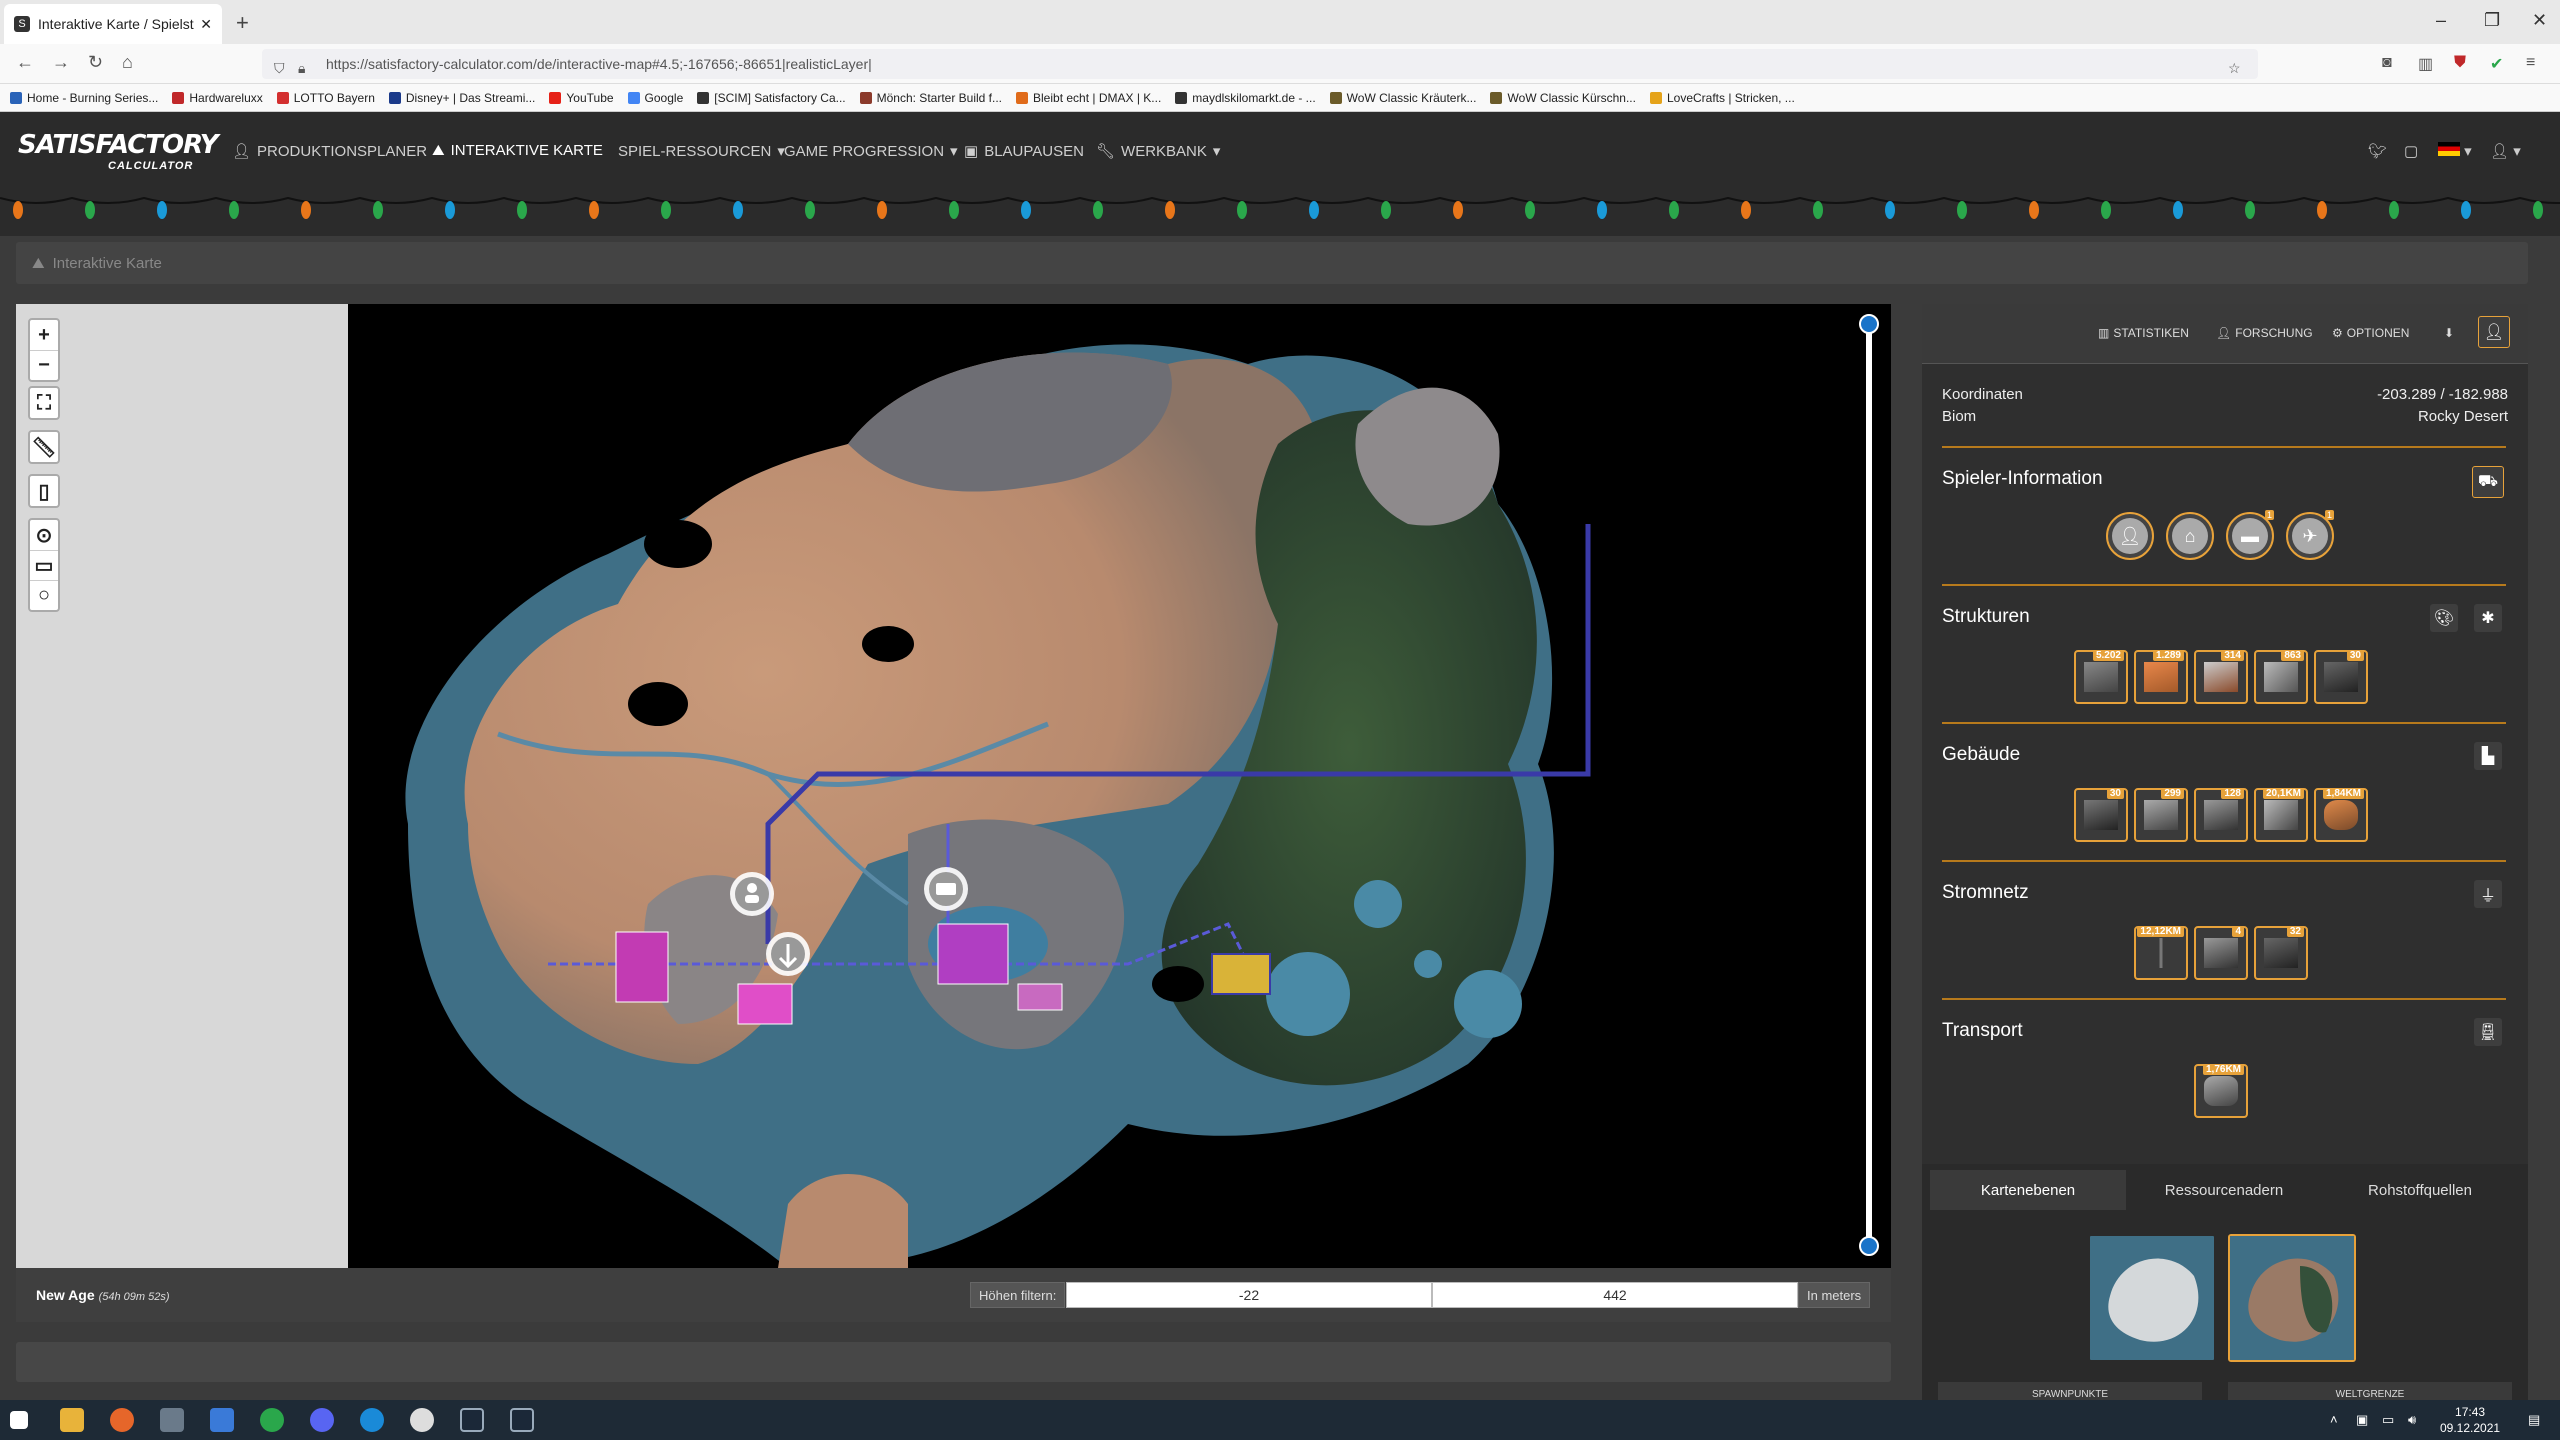 The width and height of the screenshot is (2560, 1440). Describe the element at coordinates (2425, 64) in the screenshot. I see `sidebar-icon: ▥` at that location.